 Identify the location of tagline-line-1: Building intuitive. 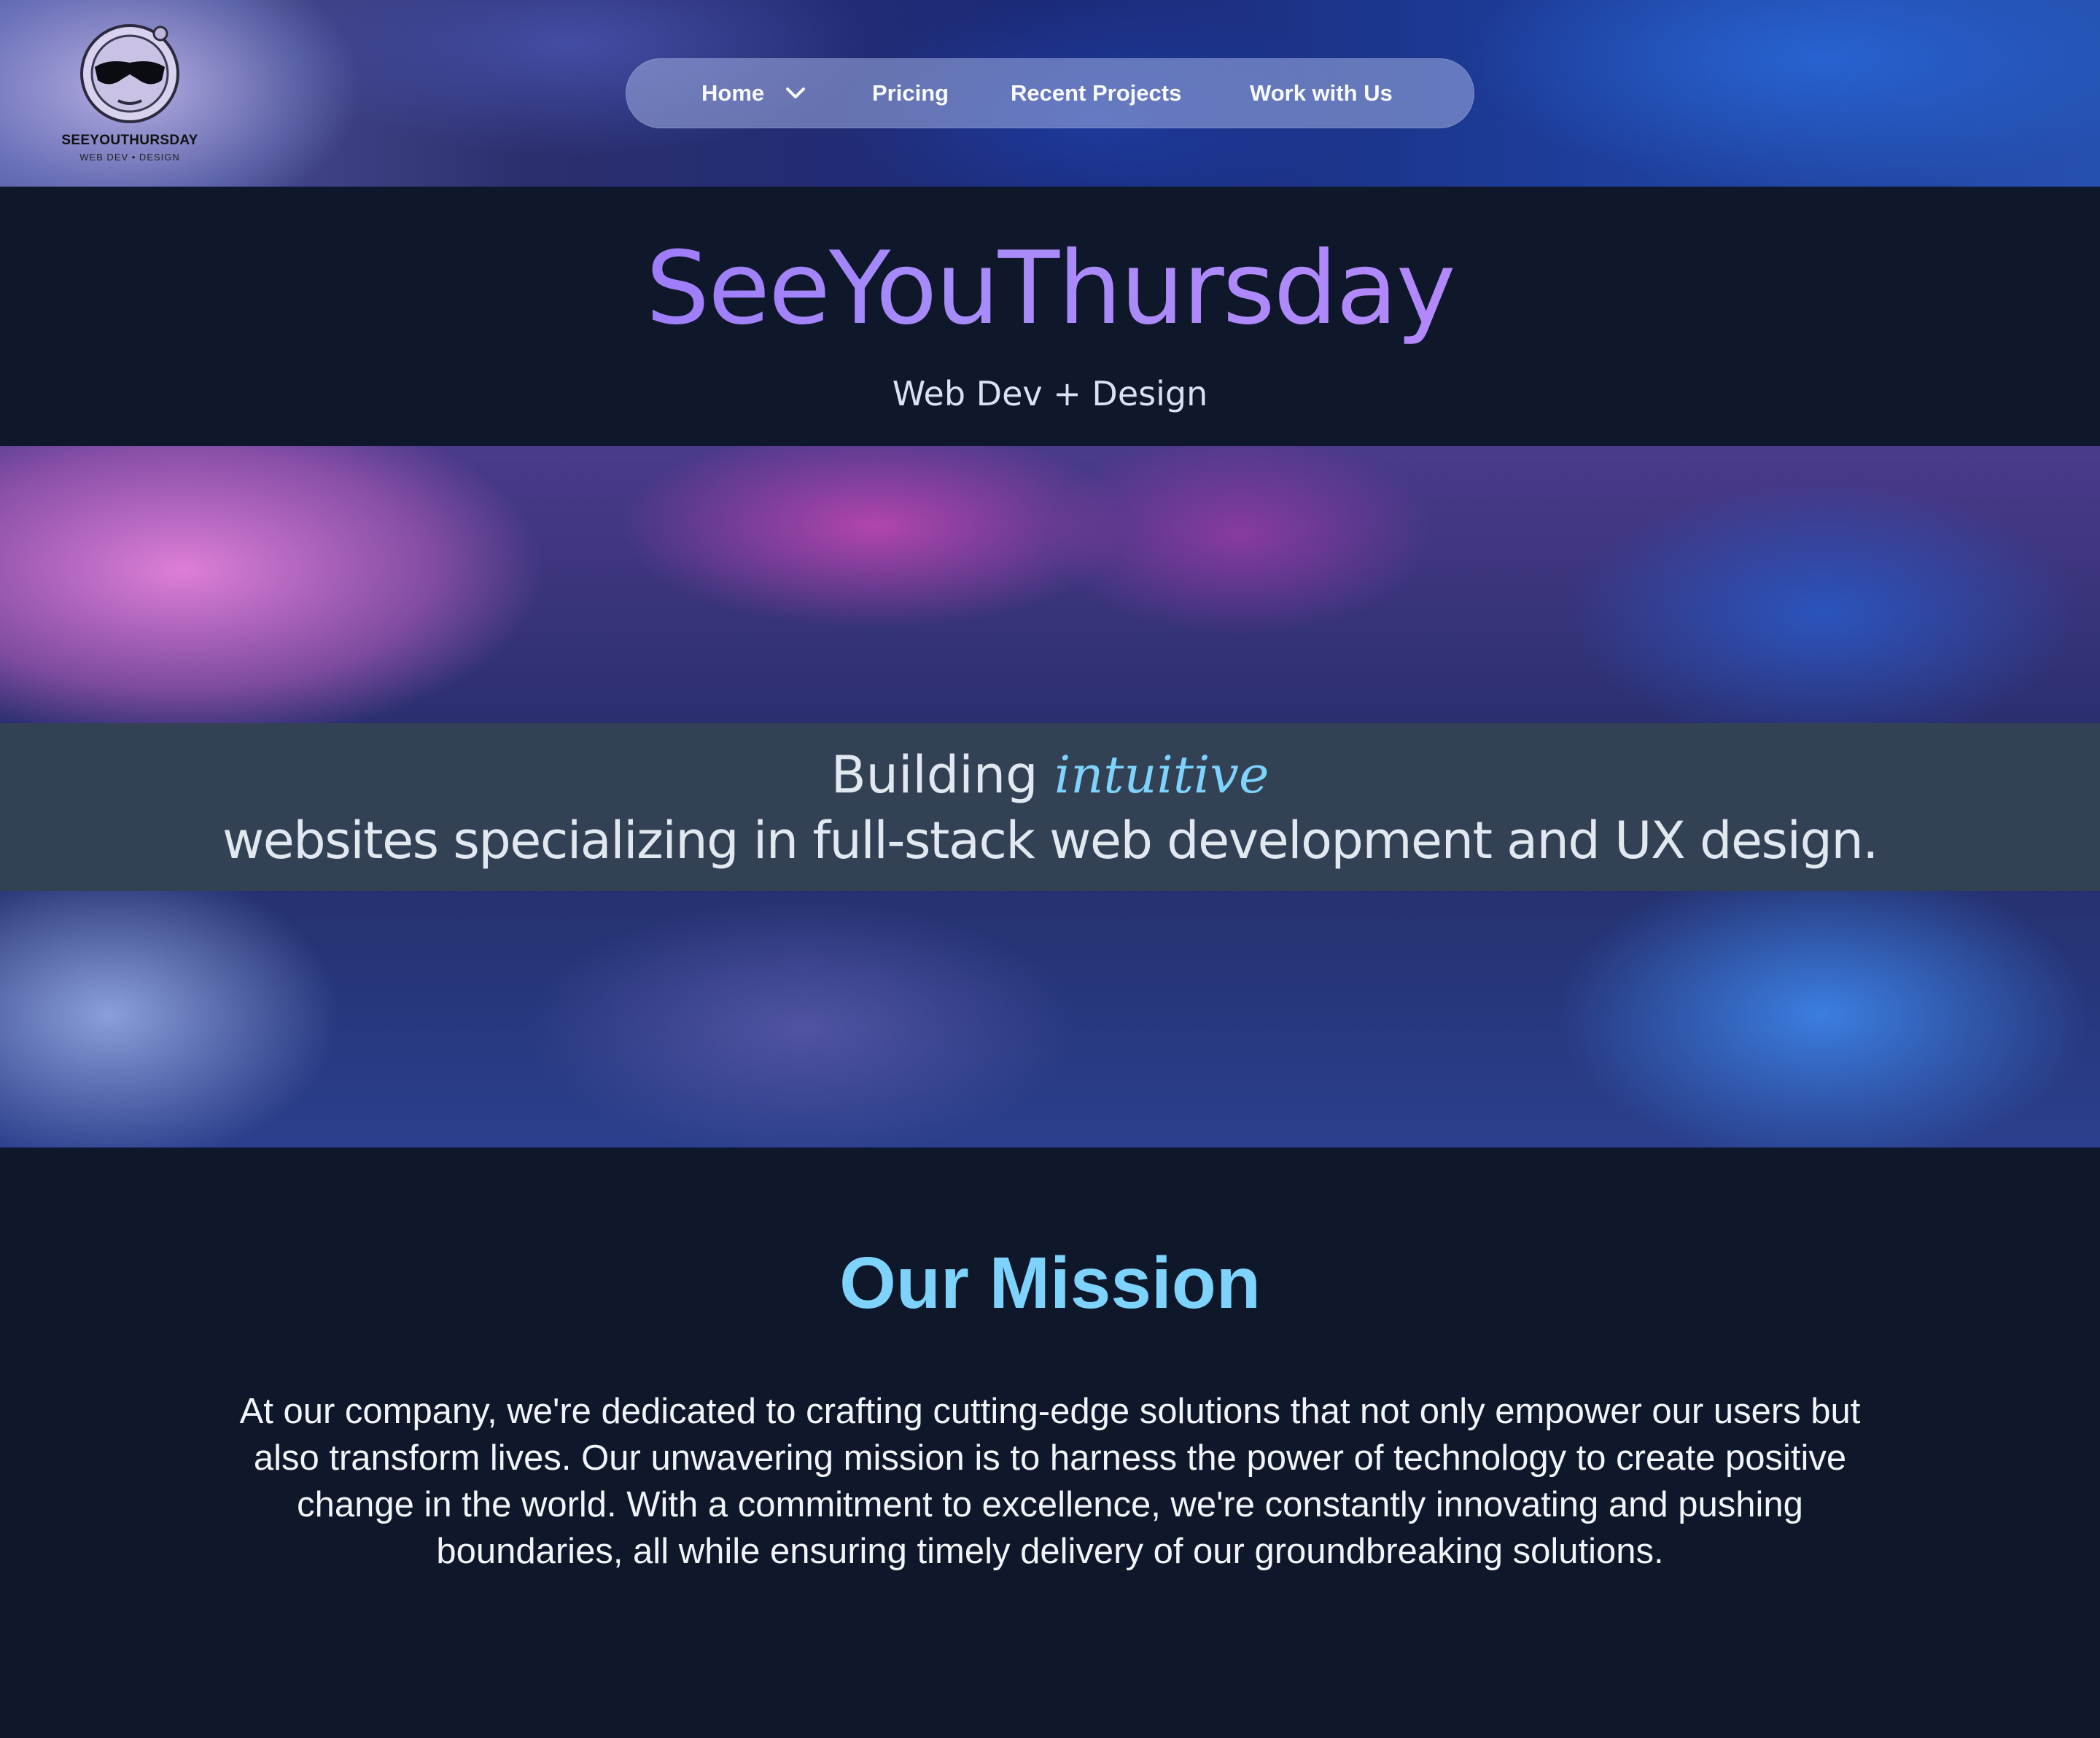
(1050, 775).